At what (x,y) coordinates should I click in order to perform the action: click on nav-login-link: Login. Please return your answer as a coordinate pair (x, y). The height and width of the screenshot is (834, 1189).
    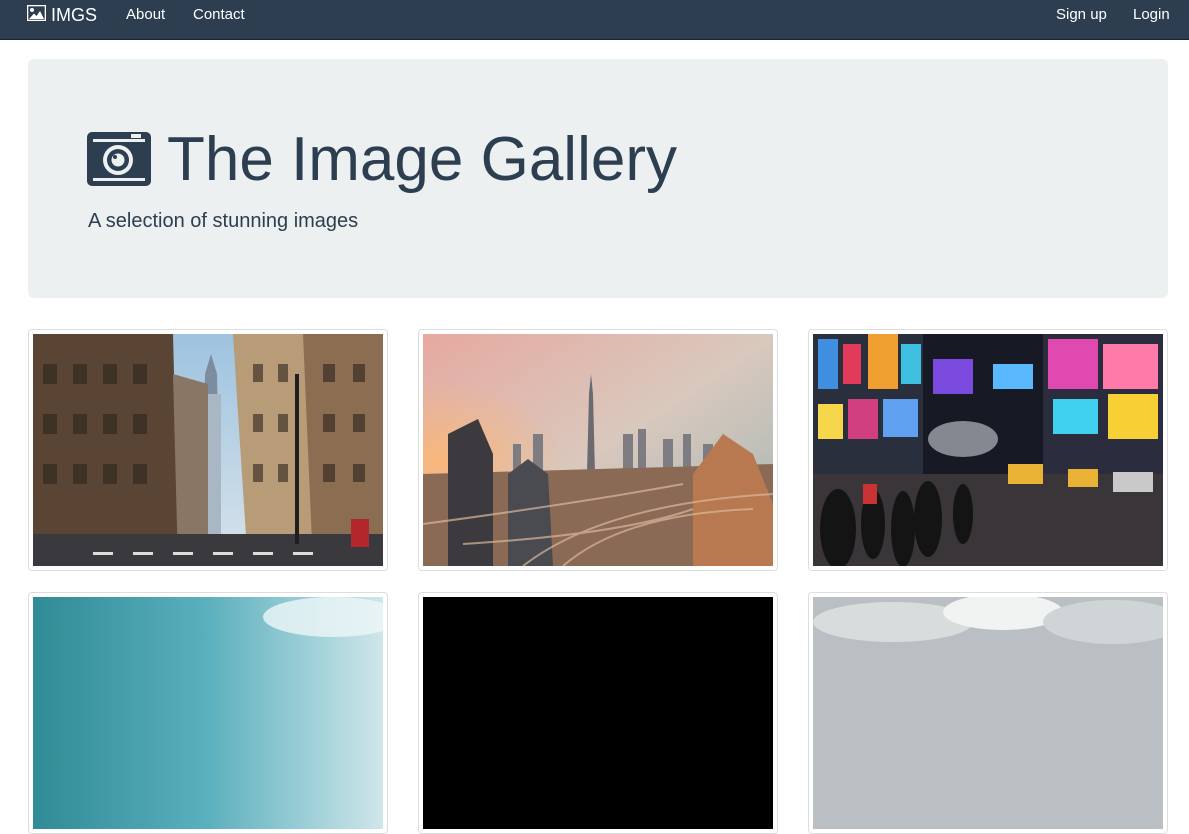
    Looking at the image, I should click on (1151, 15).